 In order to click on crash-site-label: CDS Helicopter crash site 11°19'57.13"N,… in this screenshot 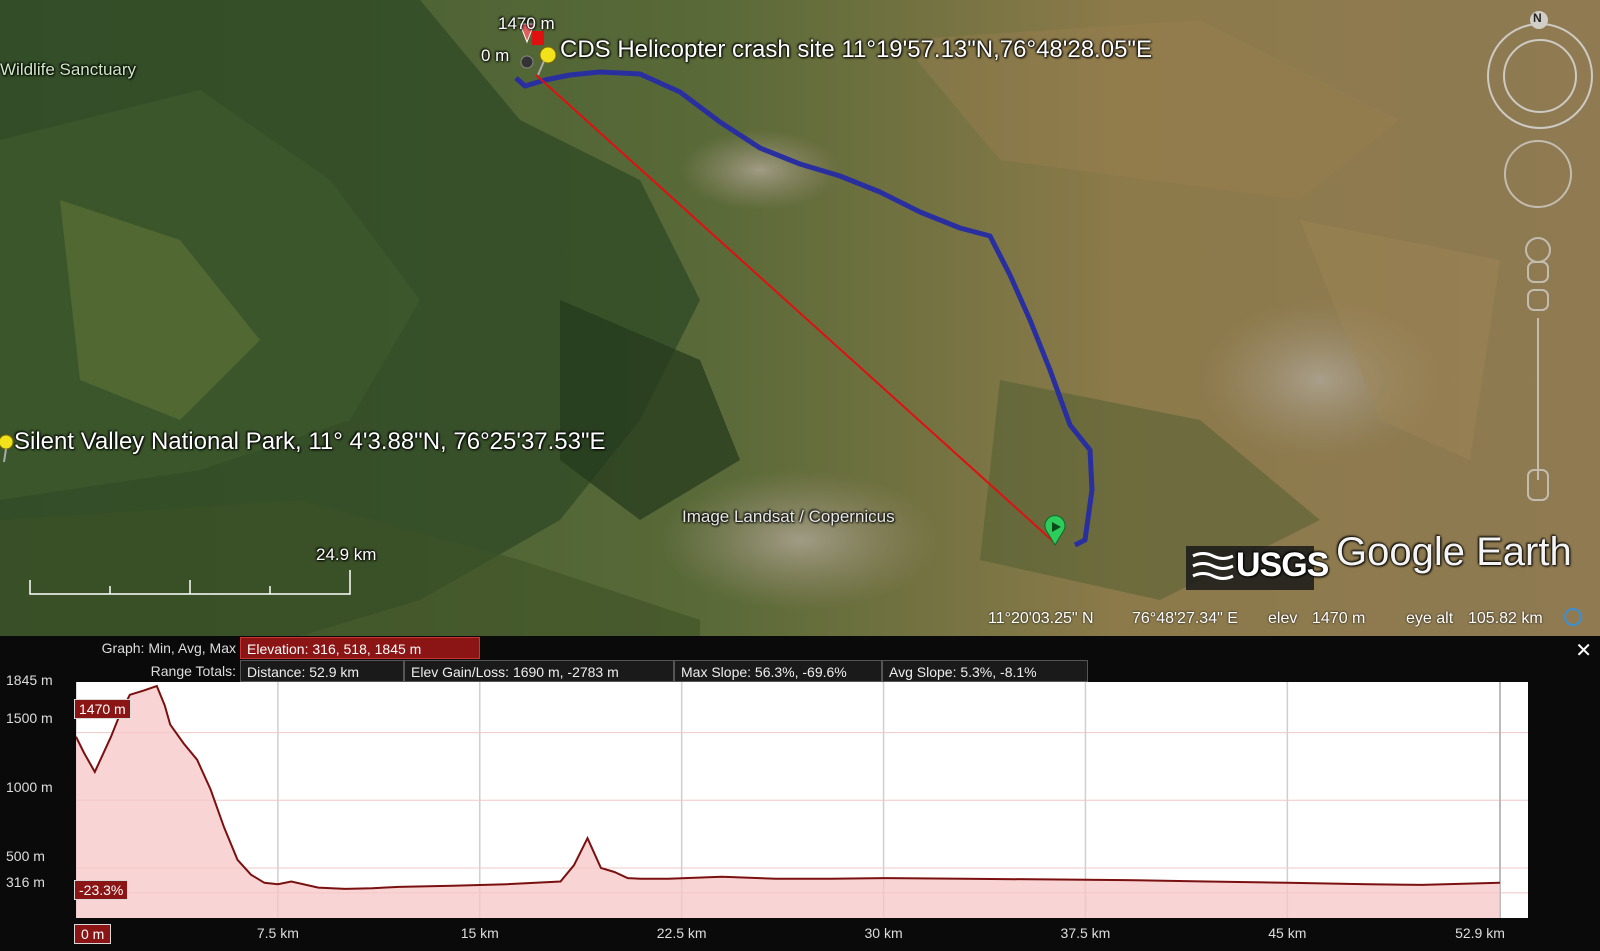, I will do `click(856, 50)`.